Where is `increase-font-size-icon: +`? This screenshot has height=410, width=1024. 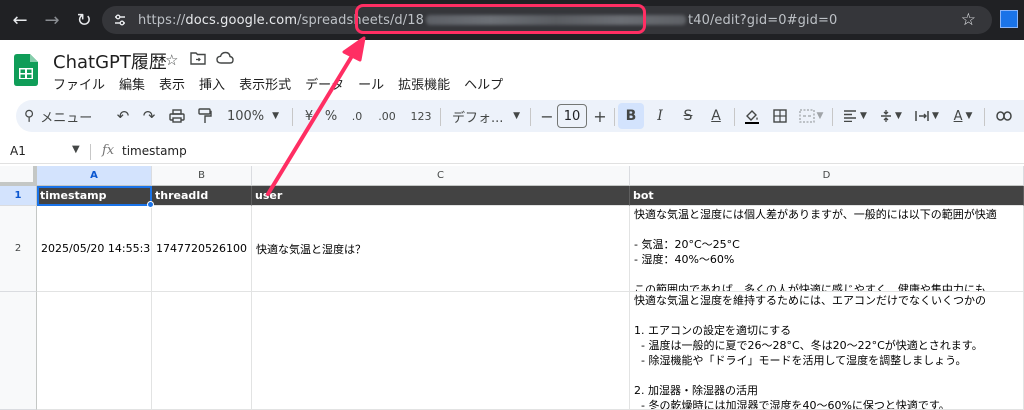
increase-font-size-icon: + is located at coordinates (600, 116).